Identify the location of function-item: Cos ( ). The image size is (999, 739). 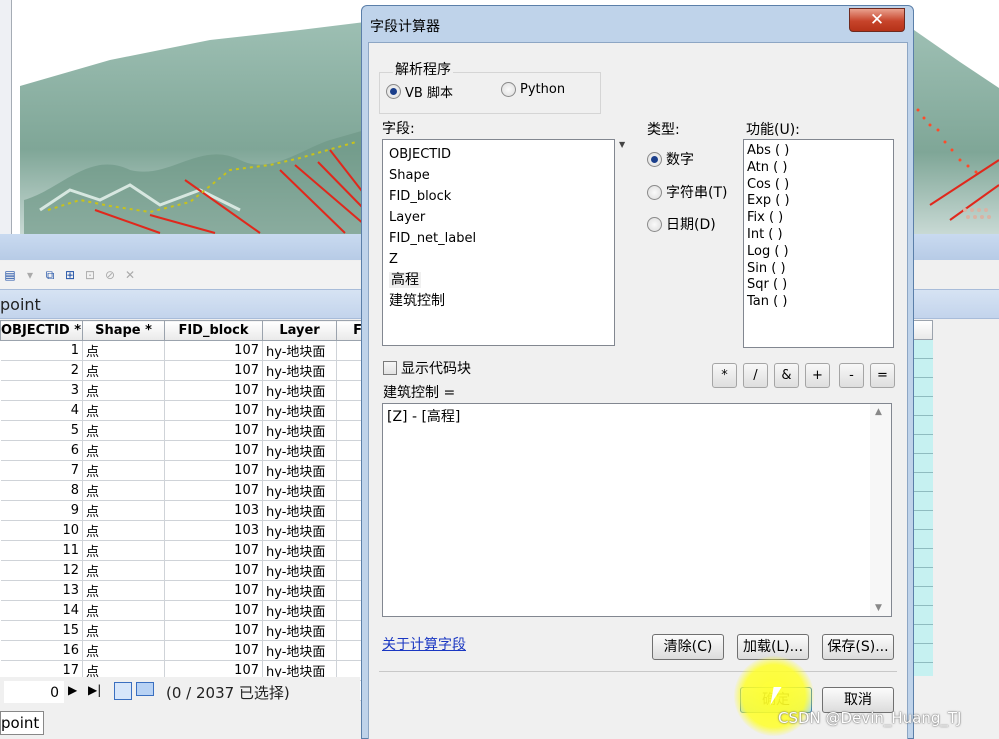
(818, 184).